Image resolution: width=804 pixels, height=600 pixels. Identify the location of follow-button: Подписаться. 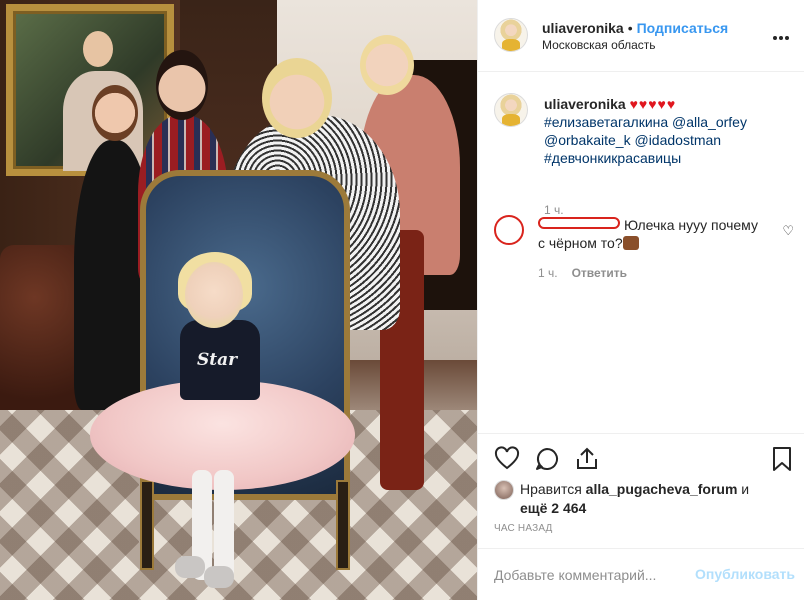
(683, 28).